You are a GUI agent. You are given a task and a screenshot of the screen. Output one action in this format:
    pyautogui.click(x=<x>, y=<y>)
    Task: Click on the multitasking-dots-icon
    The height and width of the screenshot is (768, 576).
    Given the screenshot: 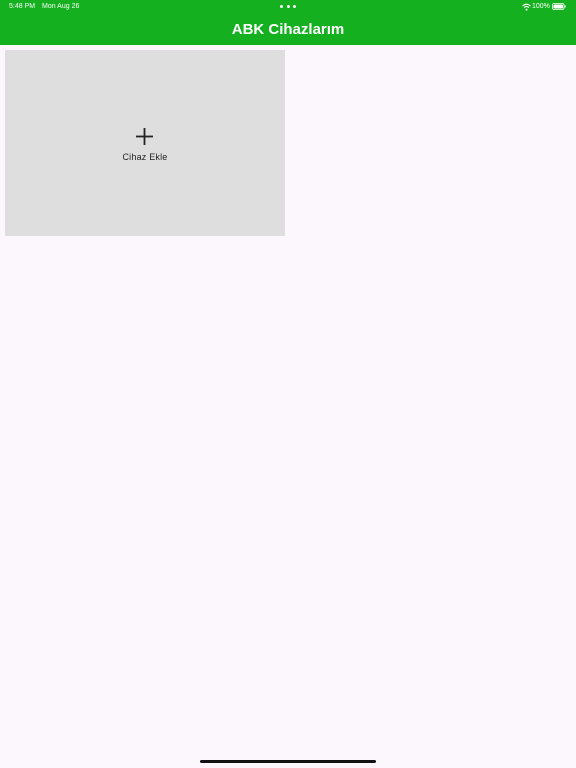 What is the action you would take?
    pyautogui.click(x=288, y=7)
    